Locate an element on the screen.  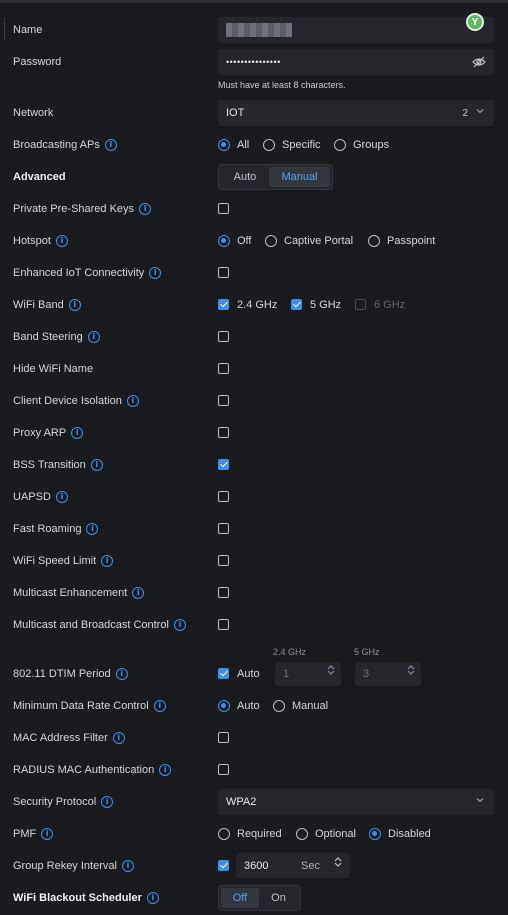
multicast-ctrl-checkbox is located at coordinates (223, 624).